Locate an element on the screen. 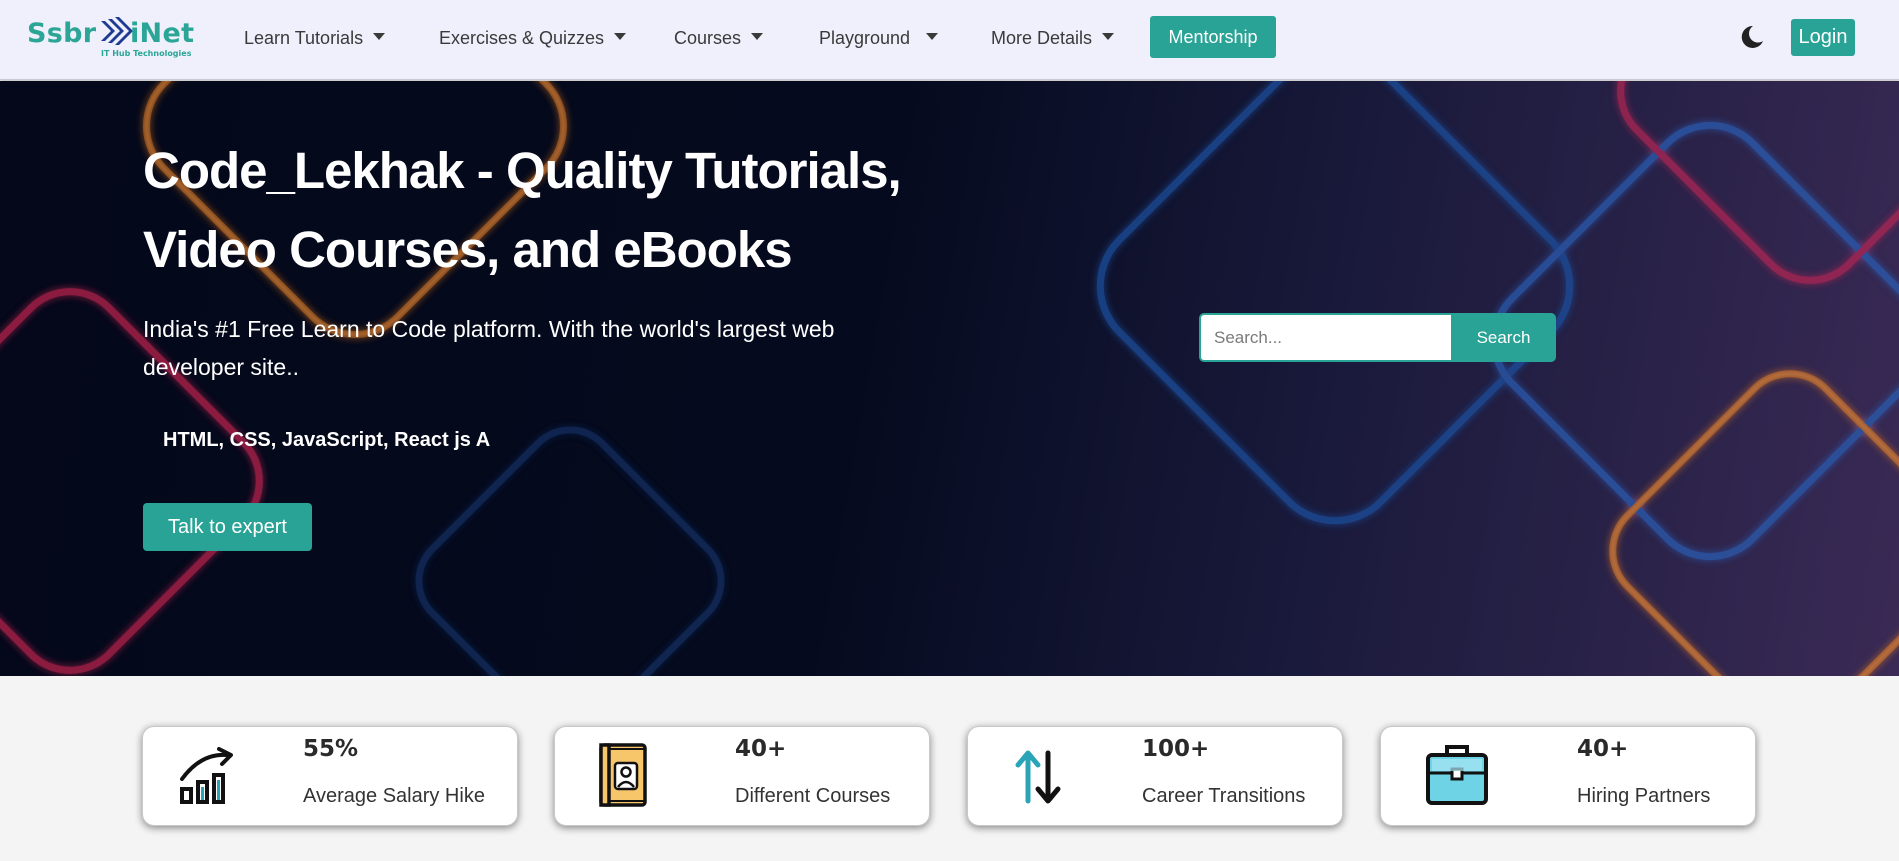 The height and width of the screenshot is (861, 1899). nav-label: Courses is located at coordinates (708, 37).